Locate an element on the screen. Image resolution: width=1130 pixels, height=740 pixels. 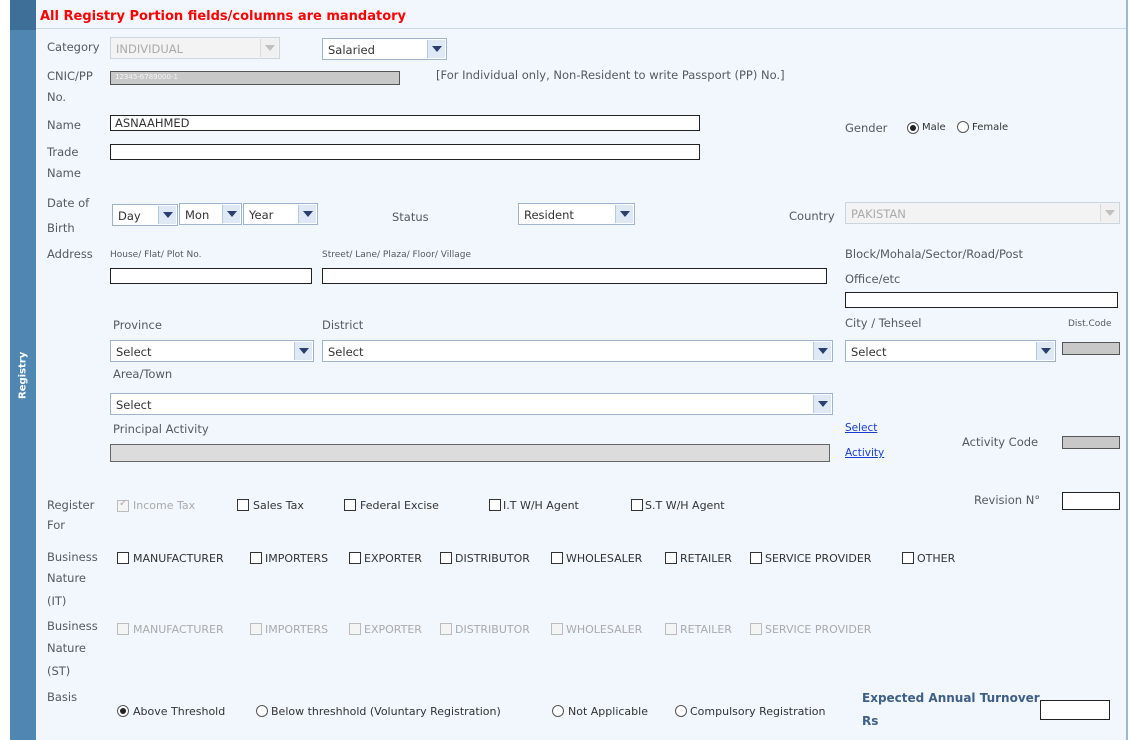
address-label: Address is located at coordinates (70, 254).